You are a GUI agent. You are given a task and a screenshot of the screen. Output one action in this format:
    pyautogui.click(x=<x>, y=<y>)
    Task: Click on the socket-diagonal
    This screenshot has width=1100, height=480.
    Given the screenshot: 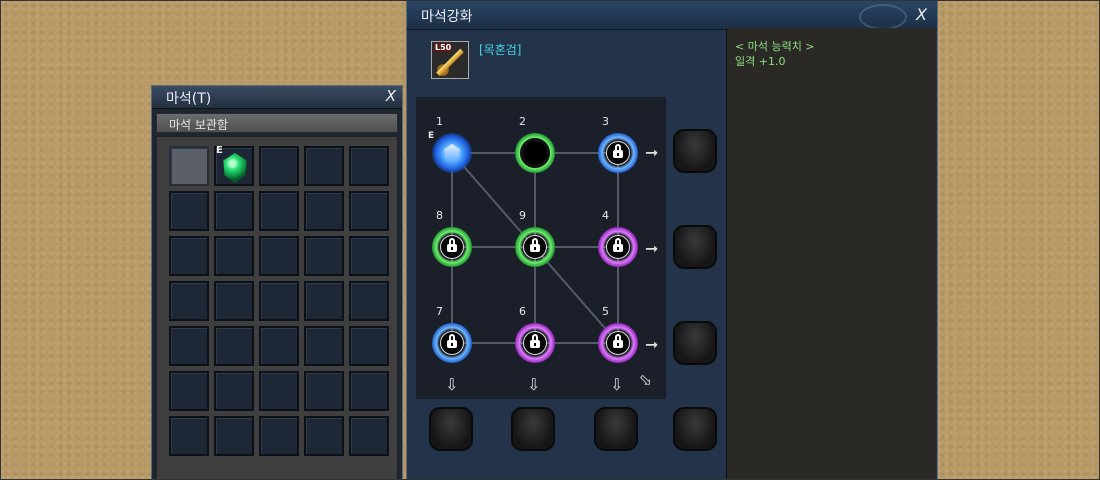 What is the action you would take?
    pyautogui.click(x=695, y=429)
    